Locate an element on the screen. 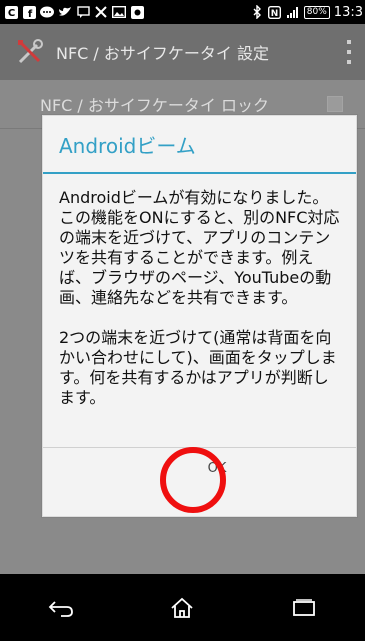 The image size is (365, 641). notification-icons: C f is located at coordinates (72, 12).